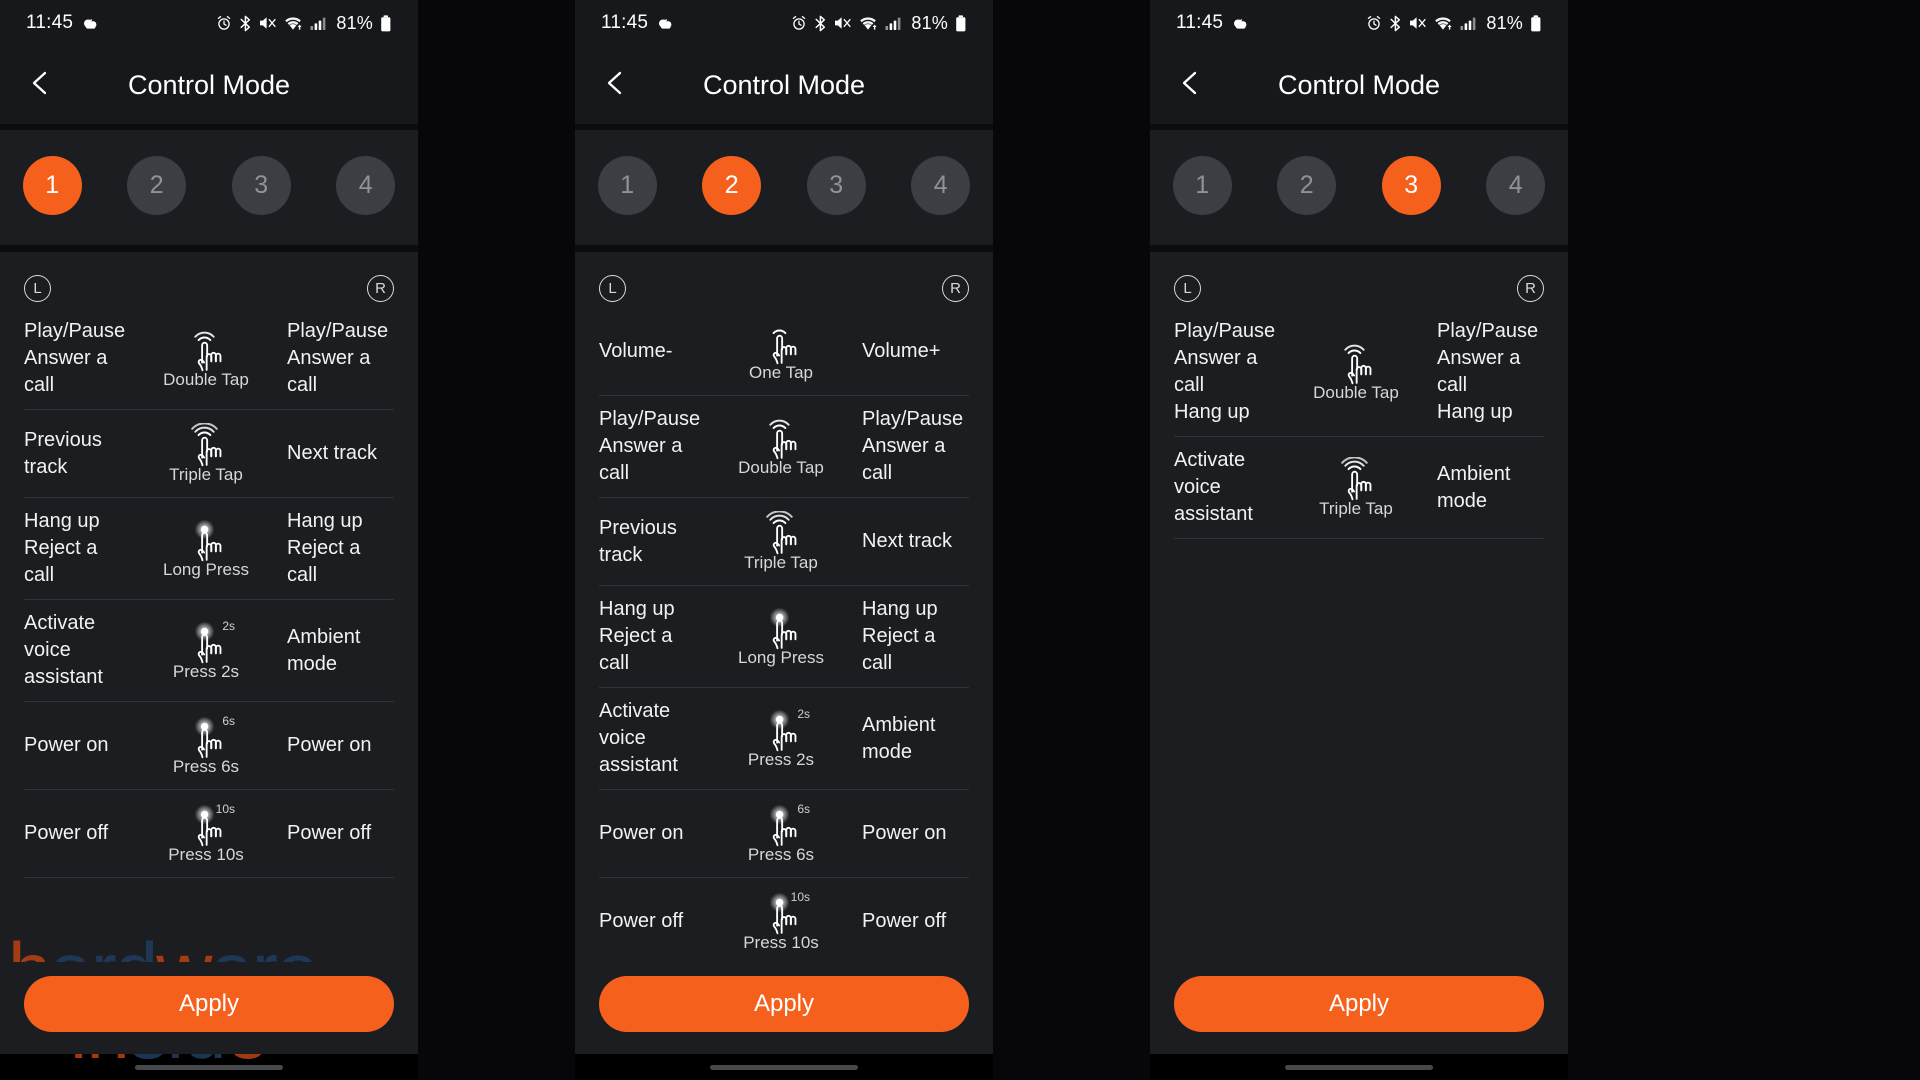  Describe the element at coordinates (637, 636) in the screenshot. I see `gesture-left-action: Hang up Reject a call` at that location.